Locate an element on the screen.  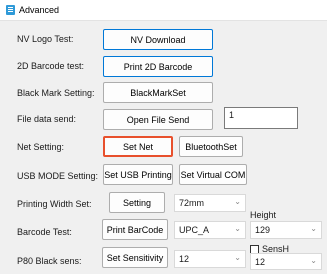
sensh-select: 12 ⌄ is located at coordinates (286, 261).